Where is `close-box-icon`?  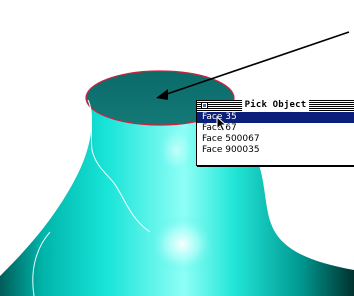
close-box-icon is located at coordinates (204, 105).